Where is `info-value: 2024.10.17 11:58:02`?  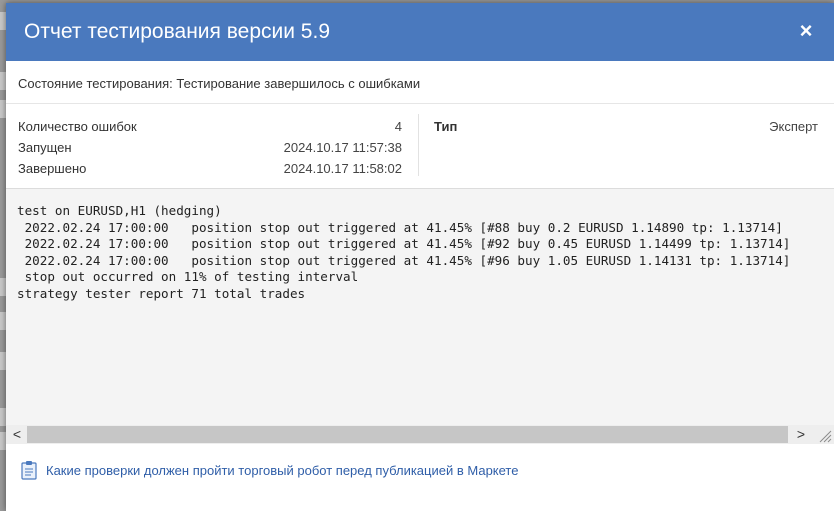
info-value: 2024.10.17 11:58:02 is located at coordinates (342, 168).